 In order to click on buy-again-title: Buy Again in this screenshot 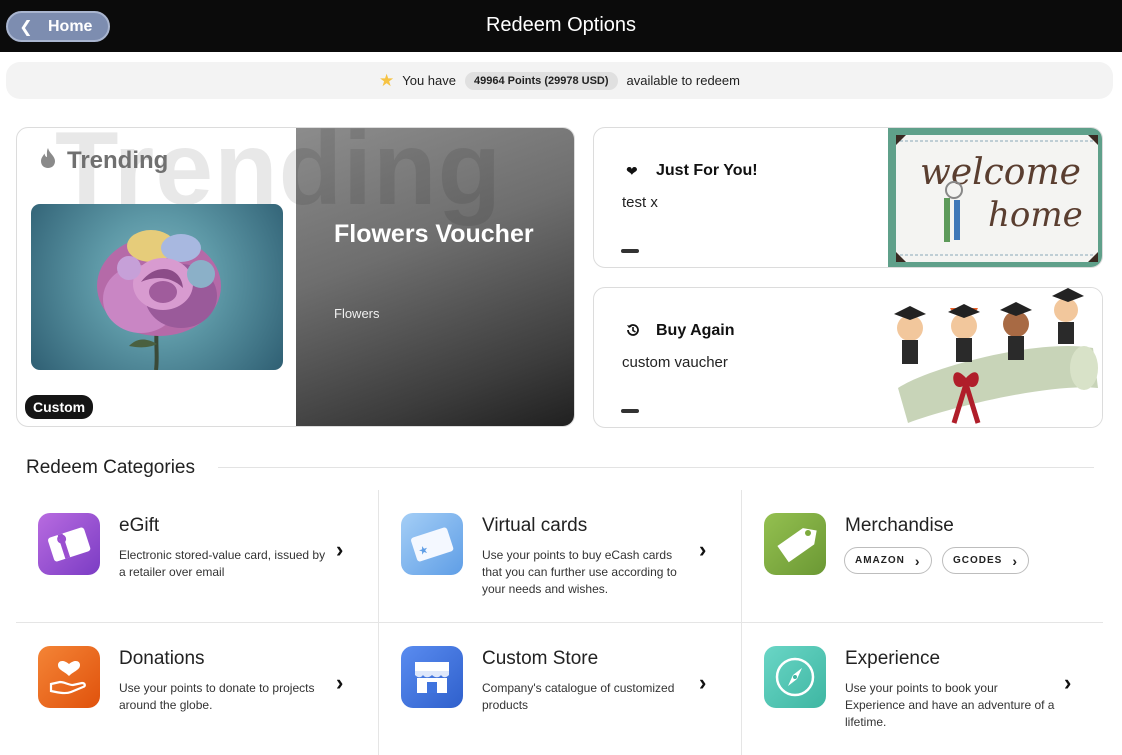, I will do `click(695, 330)`.